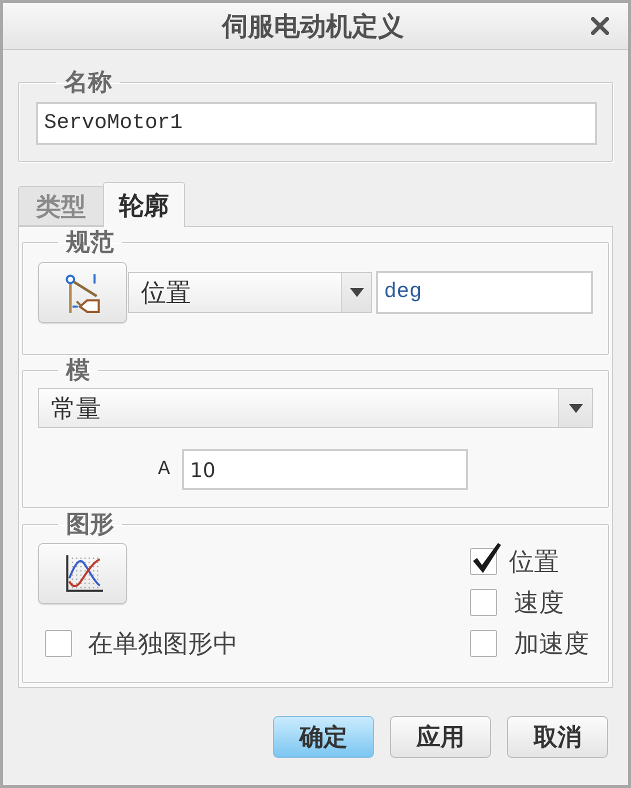  I want to click on group-label: 模, so click(77, 370).